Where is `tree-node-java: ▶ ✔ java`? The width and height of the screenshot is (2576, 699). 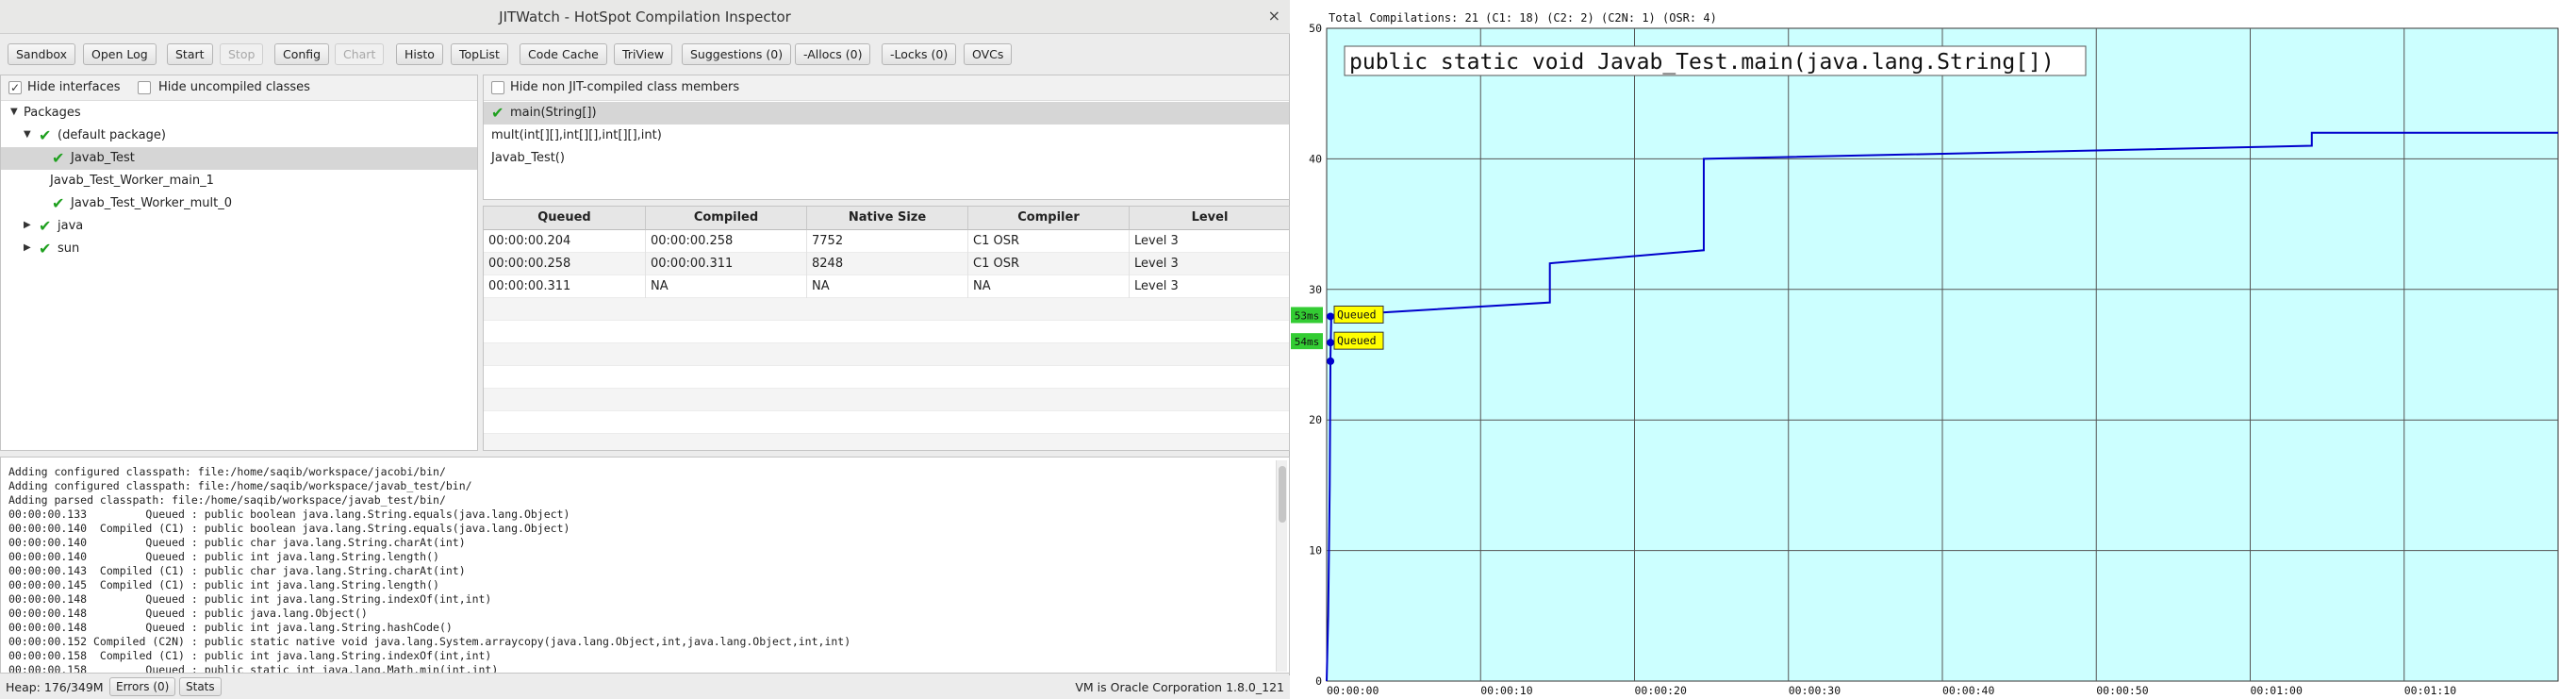 tree-node-java: ▶ ✔ java is located at coordinates (239, 227).